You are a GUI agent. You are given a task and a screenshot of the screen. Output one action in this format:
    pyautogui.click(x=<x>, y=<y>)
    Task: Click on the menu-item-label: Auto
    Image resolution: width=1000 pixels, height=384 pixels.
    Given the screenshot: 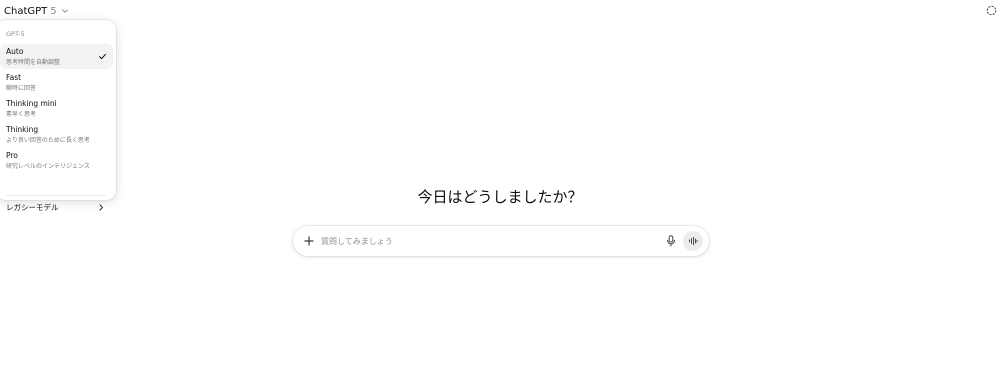 What is the action you would take?
    pyautogui.click(x=15, y=51)
    